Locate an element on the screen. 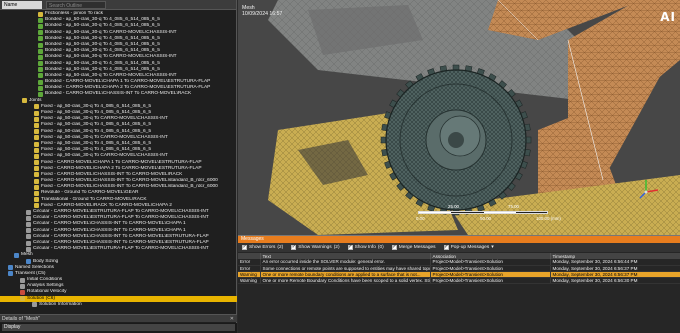 The height and width of the screenshot is (333, 680). show-info-checkbox: Show Info(0) is located at coordinates (365, 247).